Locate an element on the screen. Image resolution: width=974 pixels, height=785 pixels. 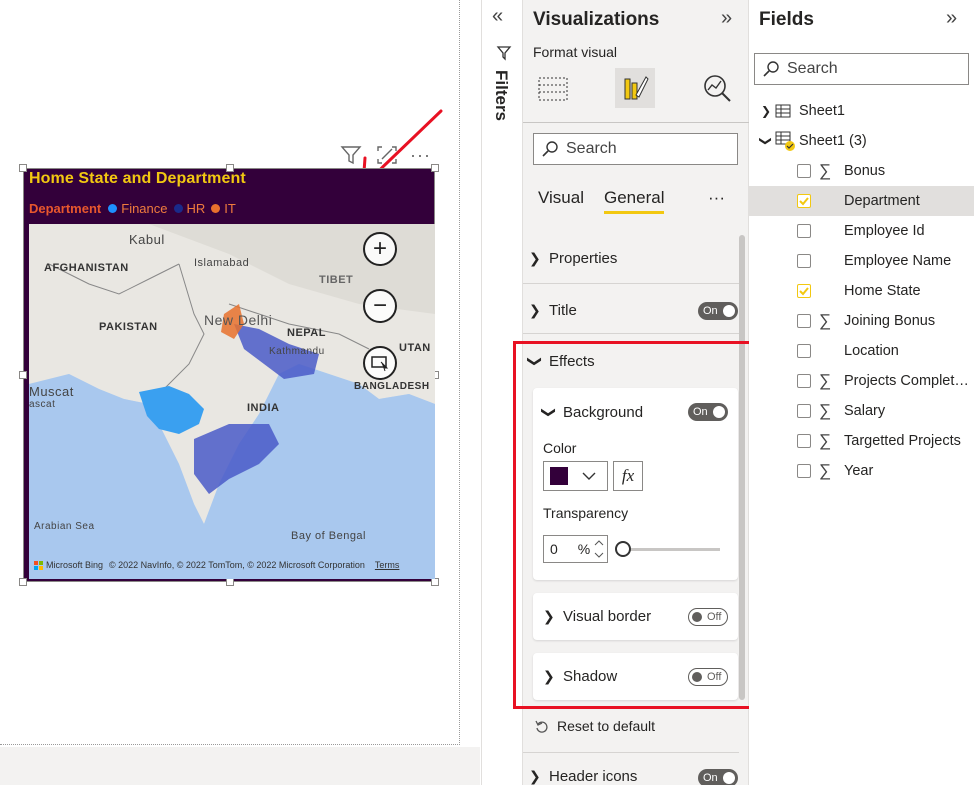
search-icon is located at coordinates (550, 149).